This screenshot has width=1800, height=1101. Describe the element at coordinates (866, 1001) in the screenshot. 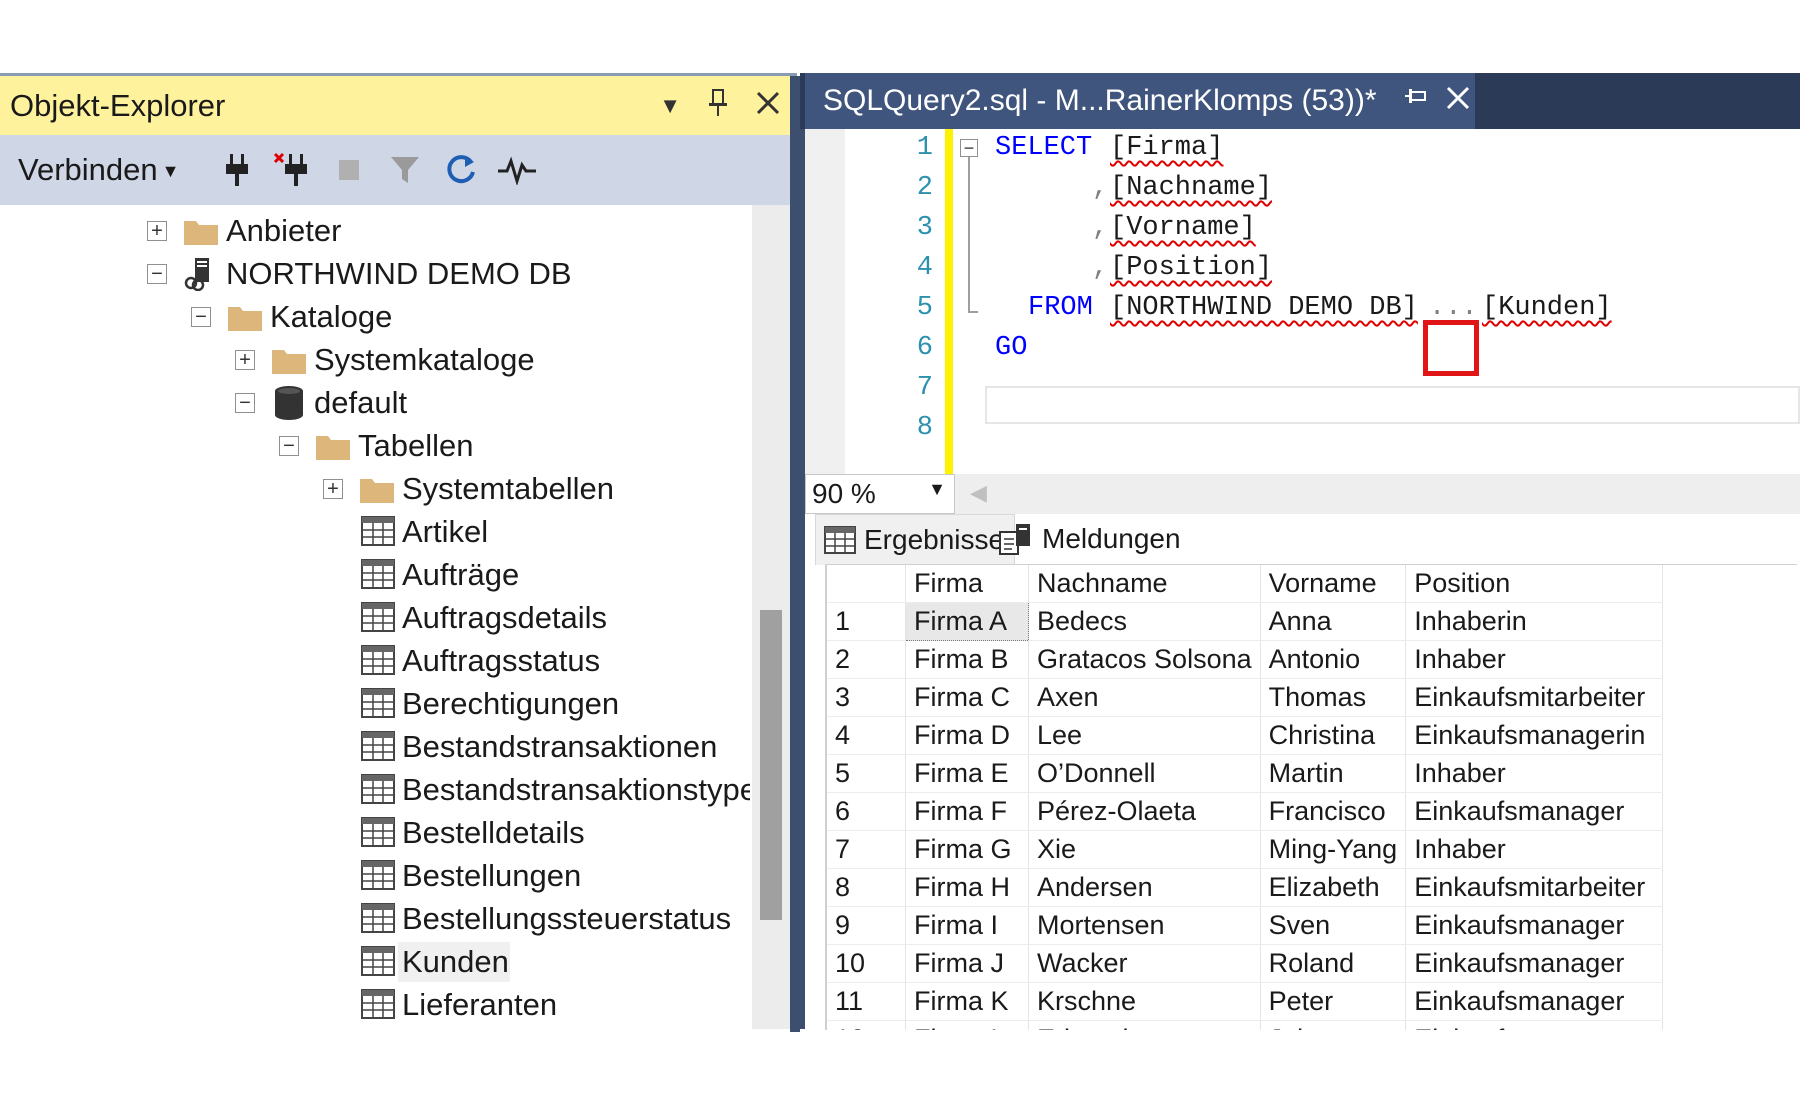

I see `row-number-cell: 11` at that location.